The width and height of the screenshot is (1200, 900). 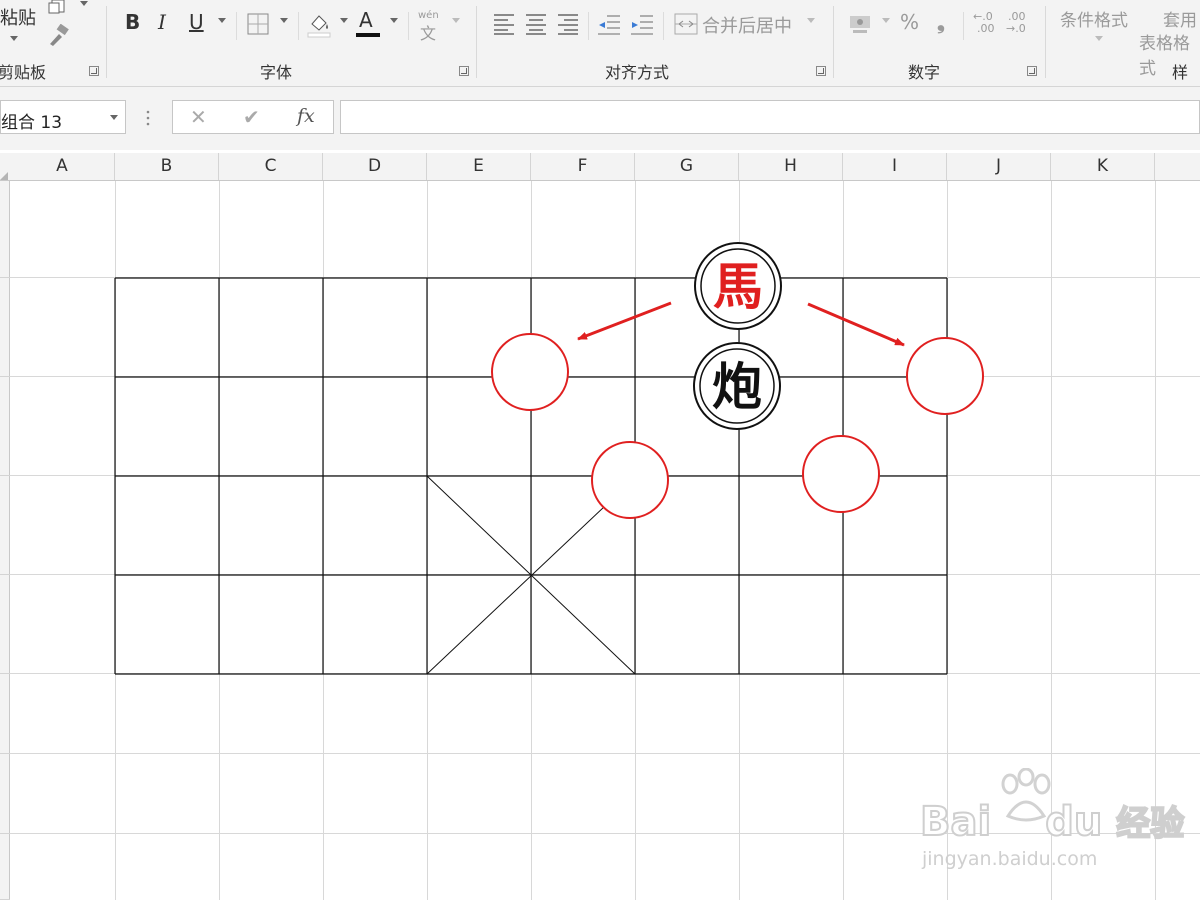 I want to click on select-all-corner, so click(x=5, y=166).